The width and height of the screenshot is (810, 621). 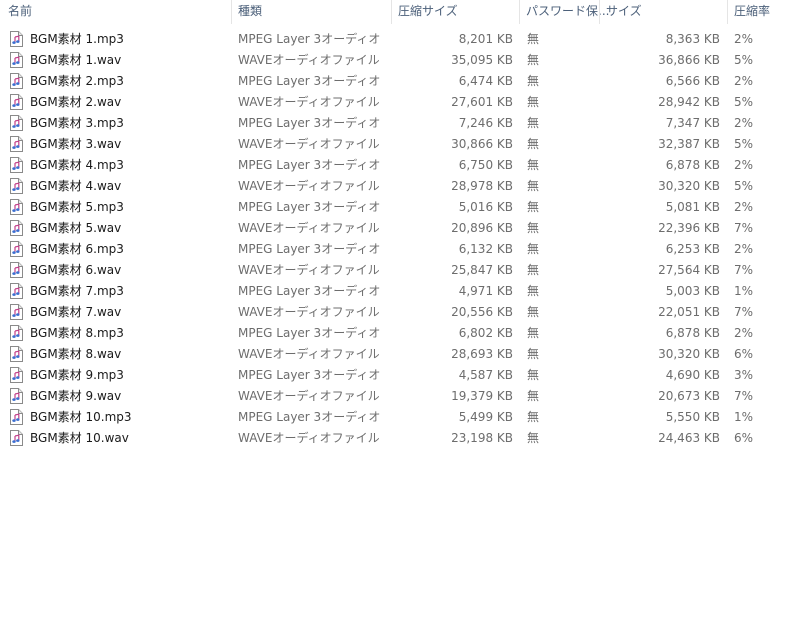 What do you see at coordinates (744, 438) in the screenshot?
I see `file-ratio: 6%` at bounding box center [744, 438].